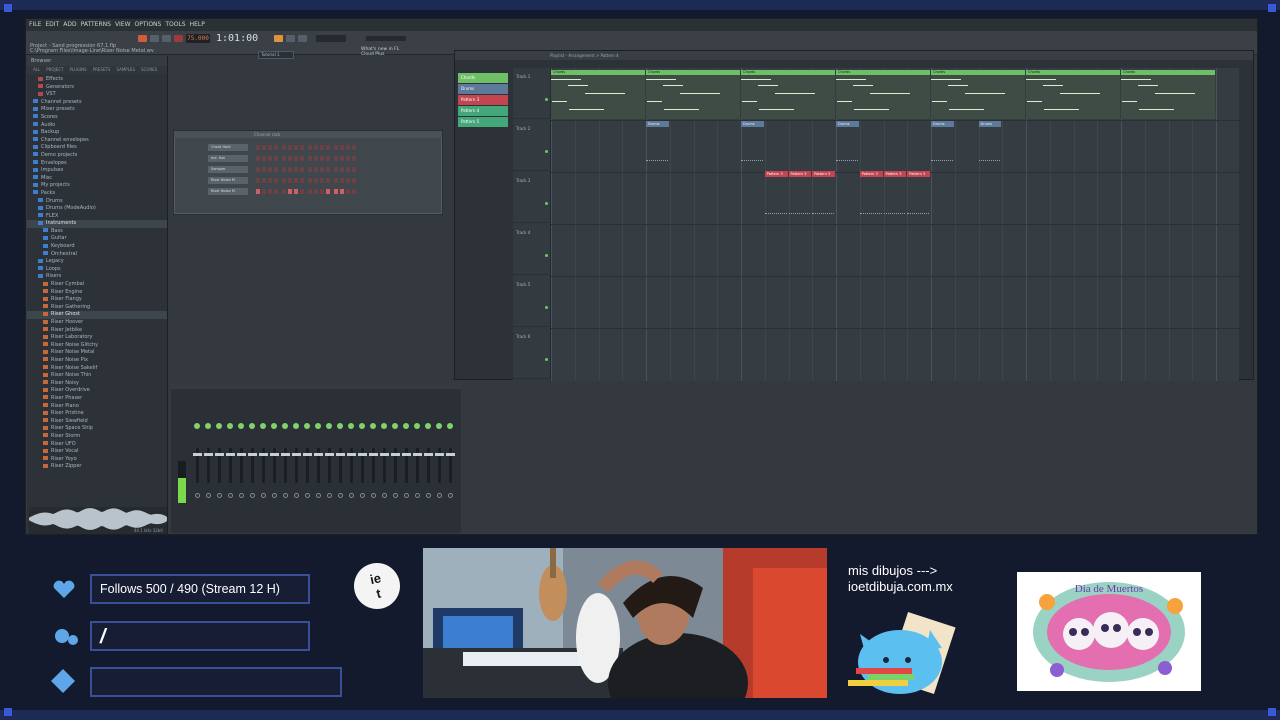 The width and height of the screenshot is (1280, 720). What do you see at coordinates (97, 156) in the screenshot?
I see `browser-item: Demo projects` at bounding box center [97, 156].